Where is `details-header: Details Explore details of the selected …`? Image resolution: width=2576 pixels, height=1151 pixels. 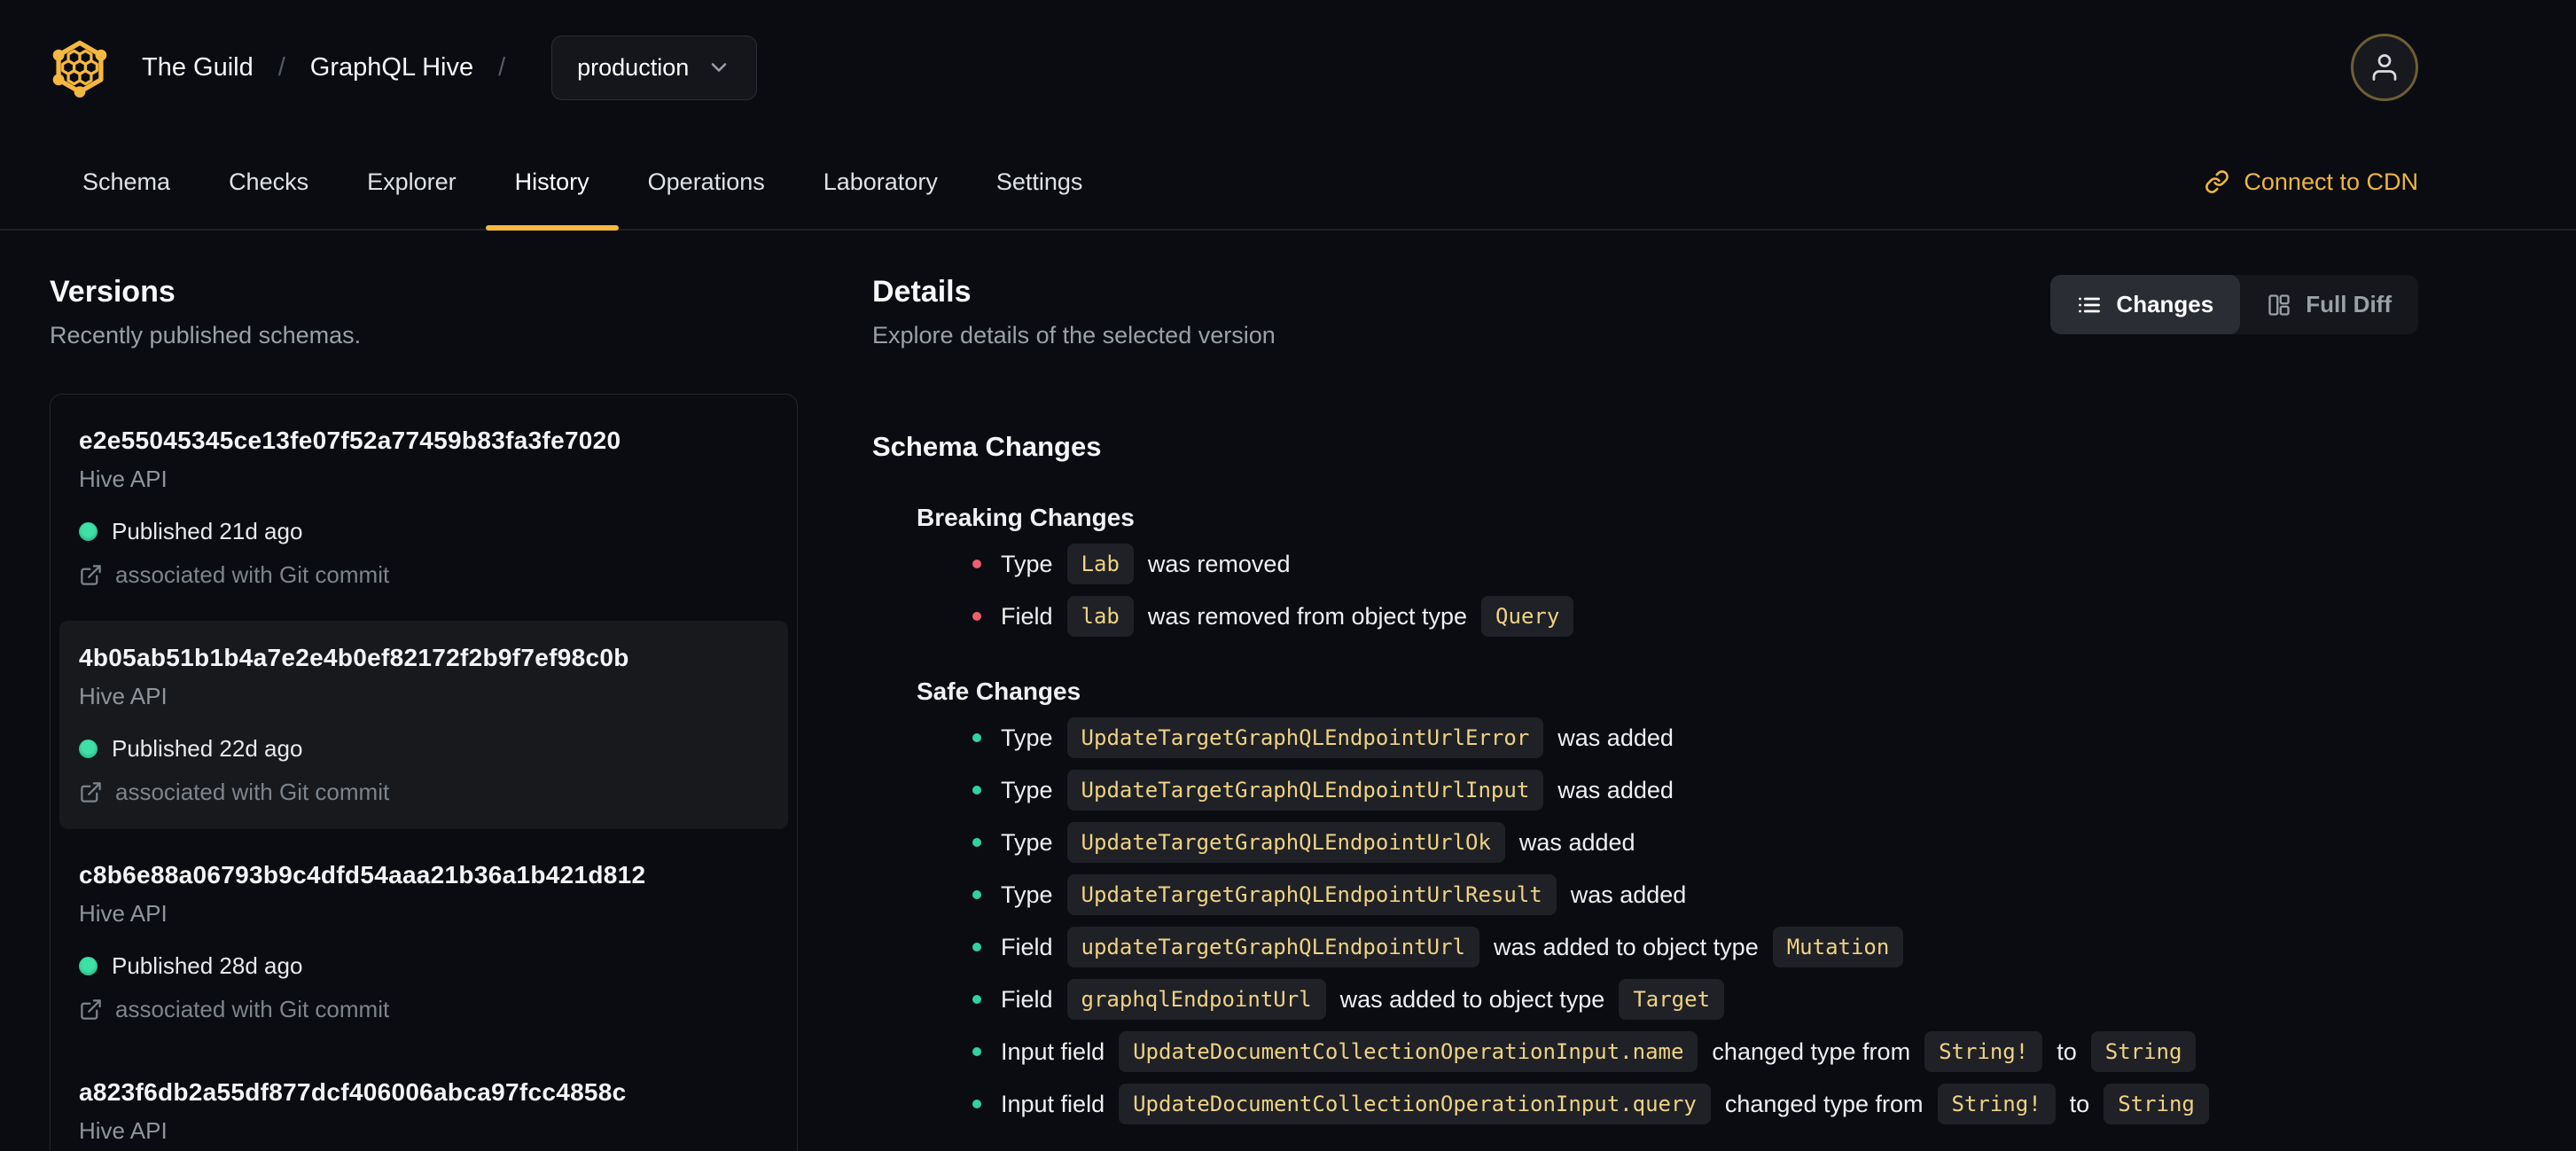
details-header: Details Explore details of the selected … is located at coordinates (1645, 312).